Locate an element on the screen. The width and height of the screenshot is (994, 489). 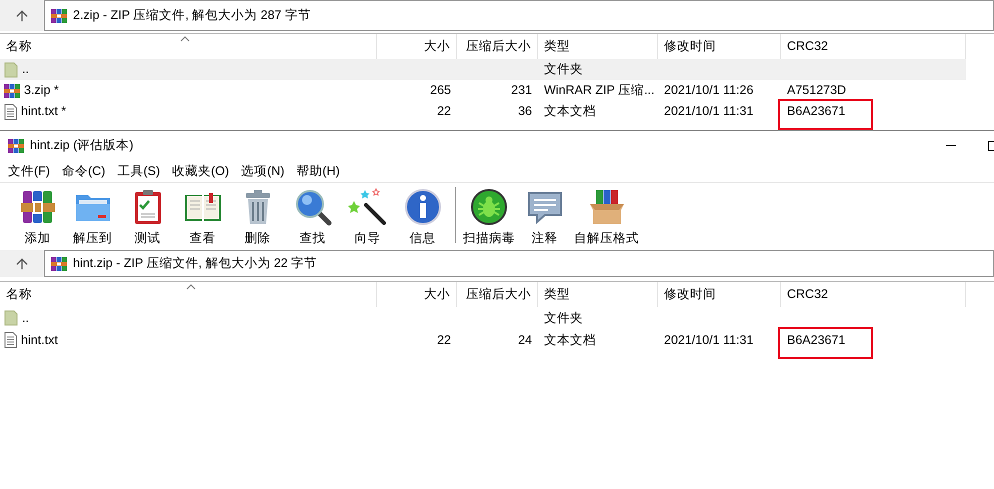
menu-item: 收藏夹(O) is located at coordinates (201, 171).